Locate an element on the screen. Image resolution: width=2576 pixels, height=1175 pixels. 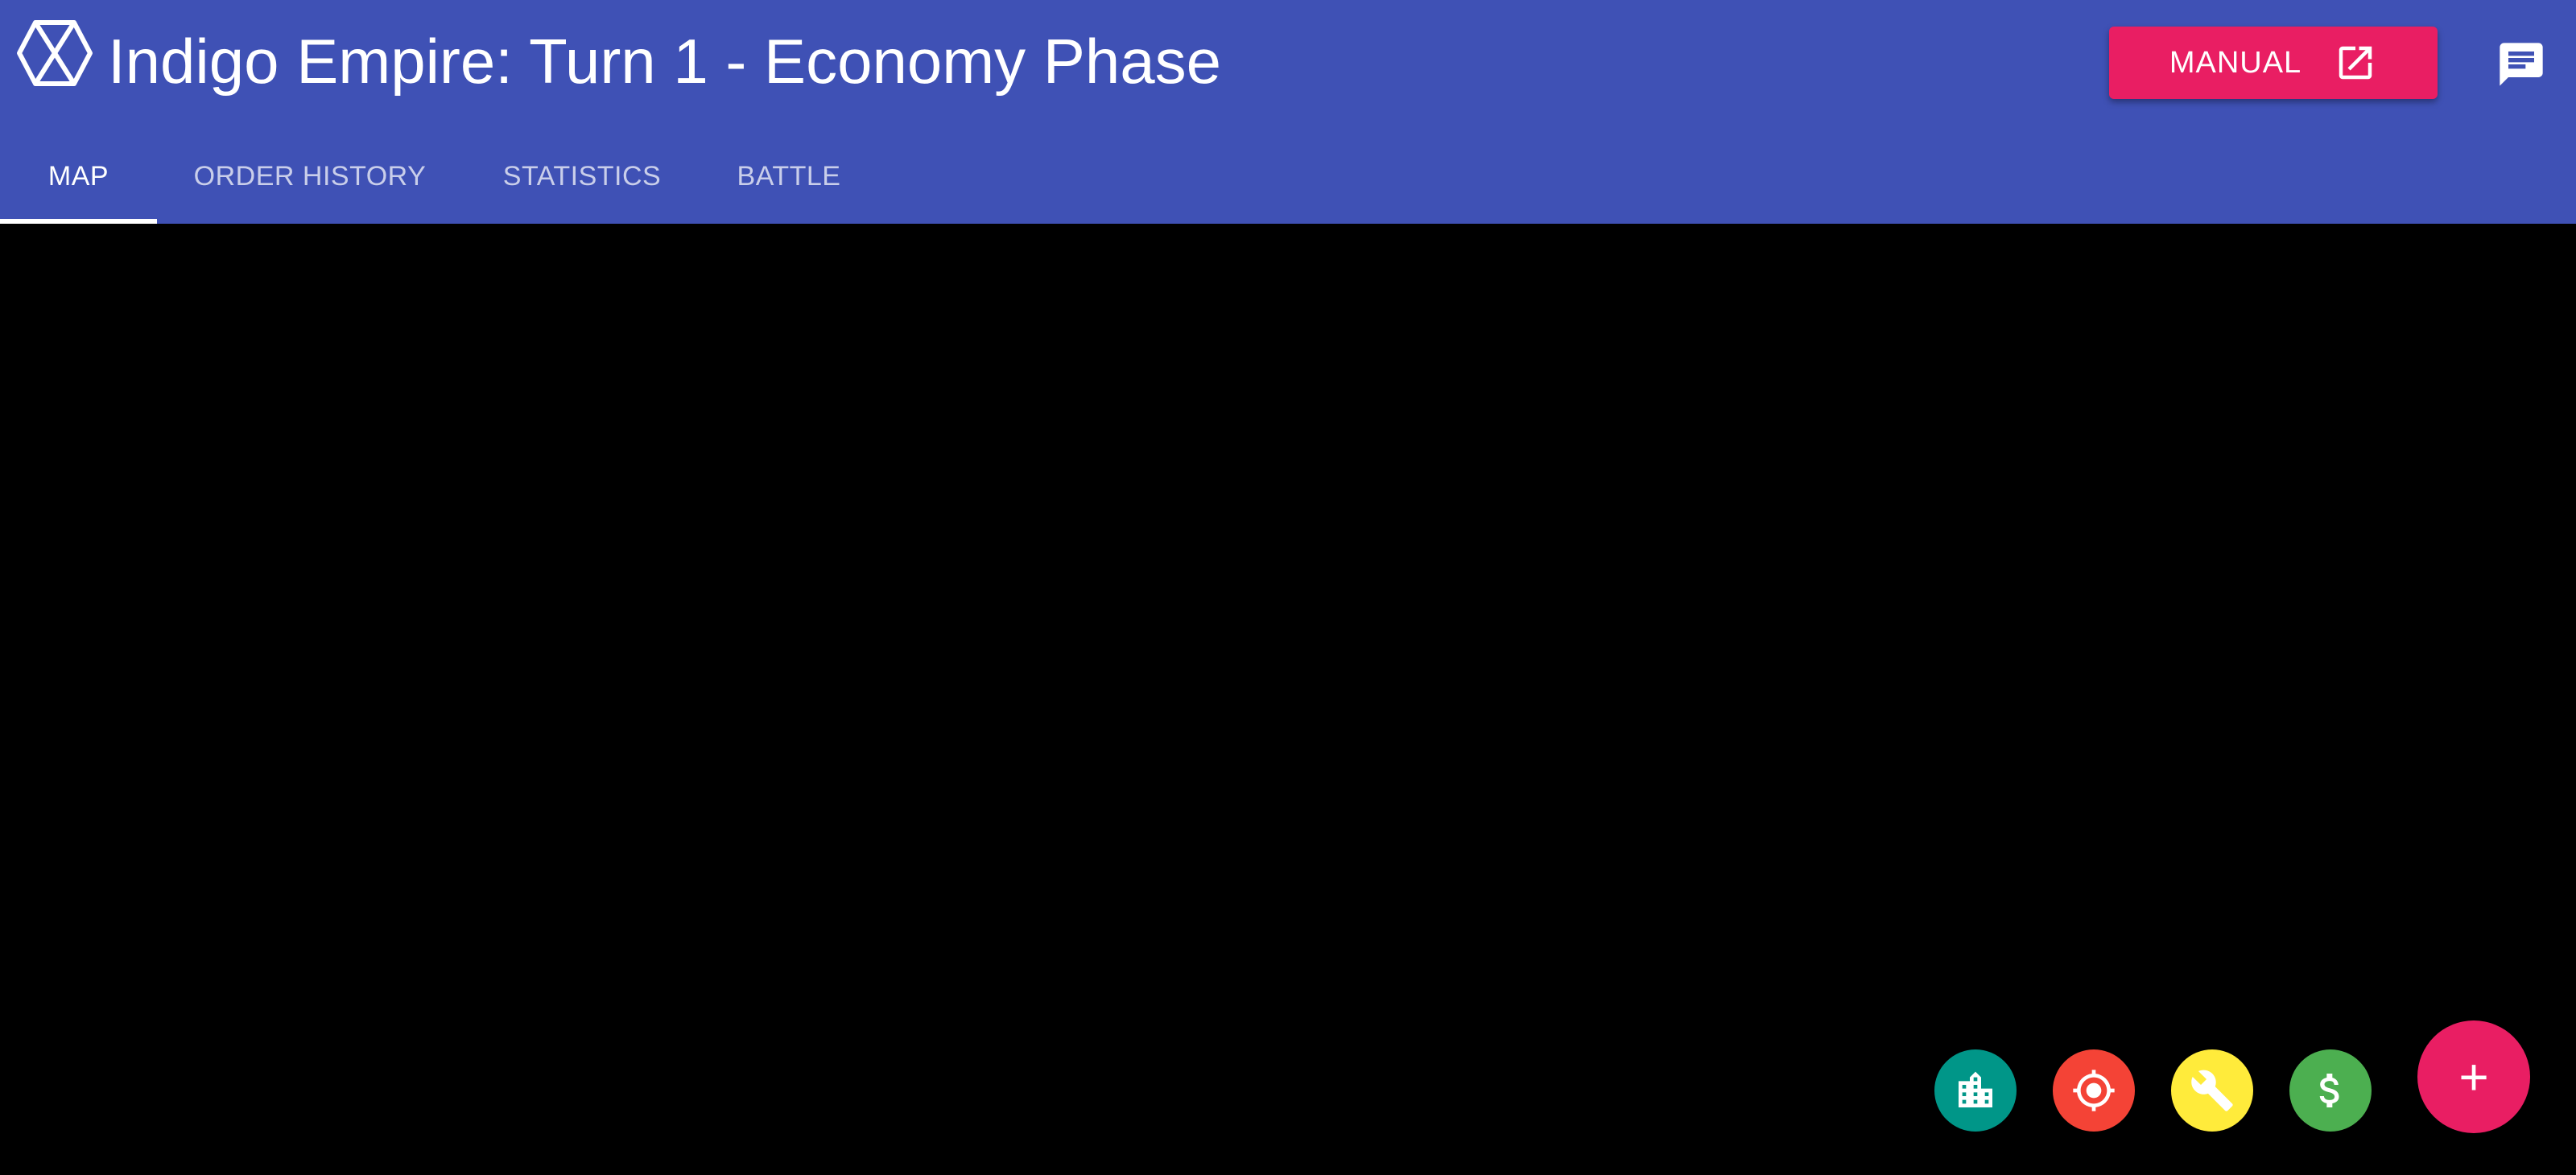
tab-statistics-label: STATISTICS is located at coordinates (582, 176).